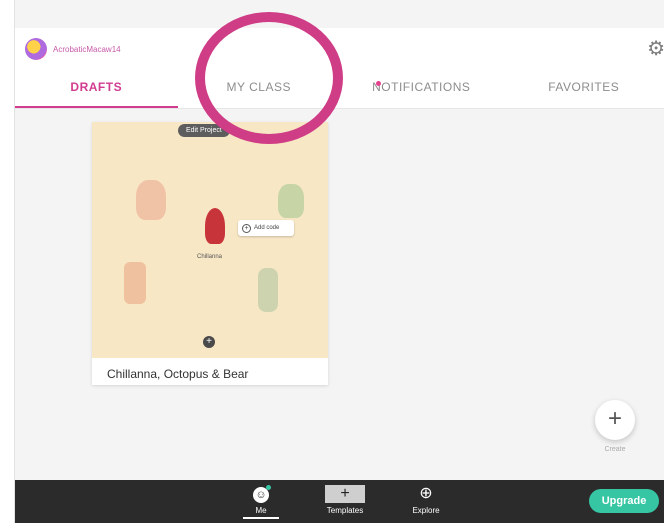 The height and width of the screenshot is (523, 664). Describe the element at coordinates (345, 494) in the screenshot. I see `plus-icon: +` at that location.